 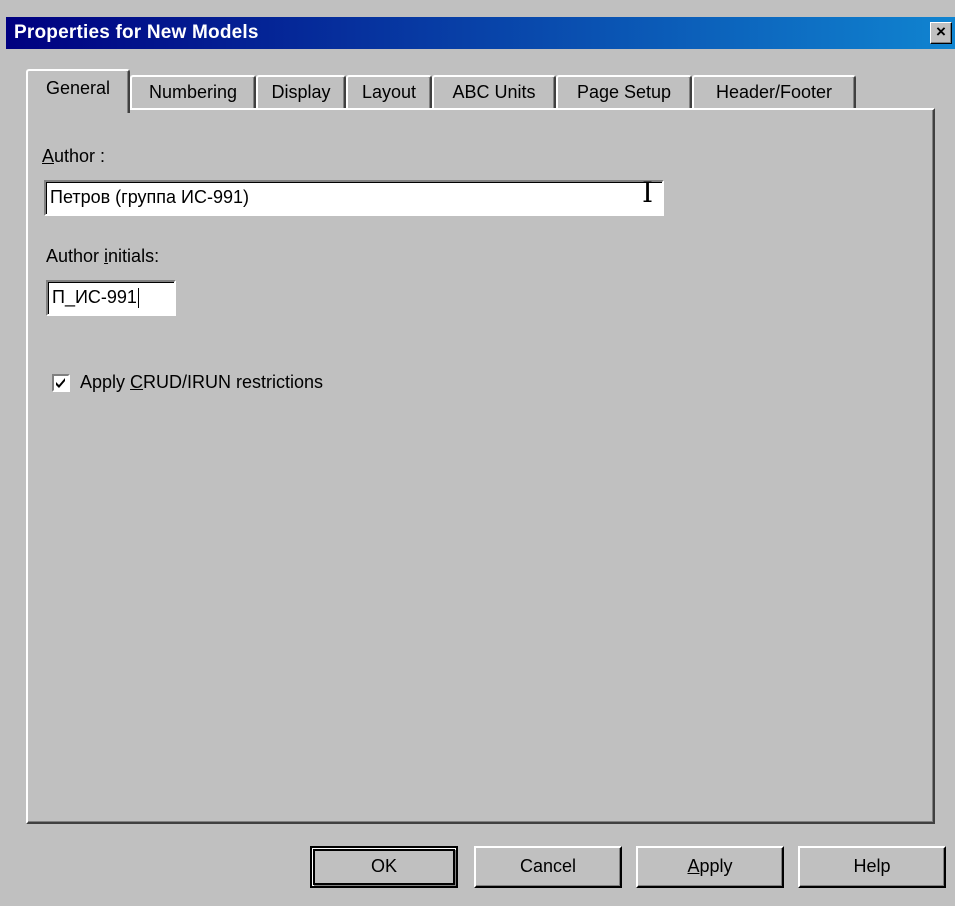 I want to click on cancel-button: Cancel, so click(x=548, y=867).